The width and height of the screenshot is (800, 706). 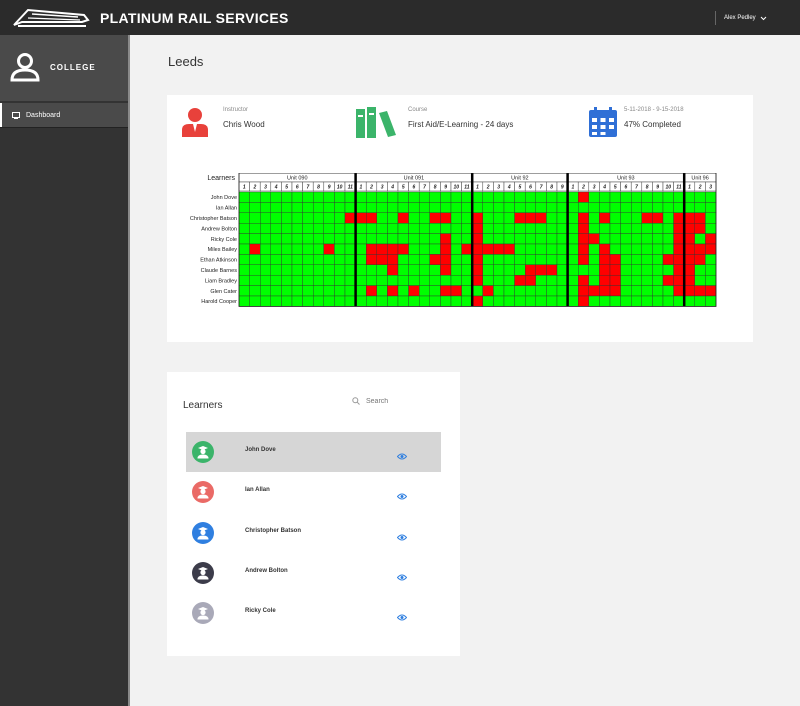 What do you see at coordinates (313, 533) in the screenshot?
I see `learner-list-item: Christopher Batson` at bounding box center [313, 533].